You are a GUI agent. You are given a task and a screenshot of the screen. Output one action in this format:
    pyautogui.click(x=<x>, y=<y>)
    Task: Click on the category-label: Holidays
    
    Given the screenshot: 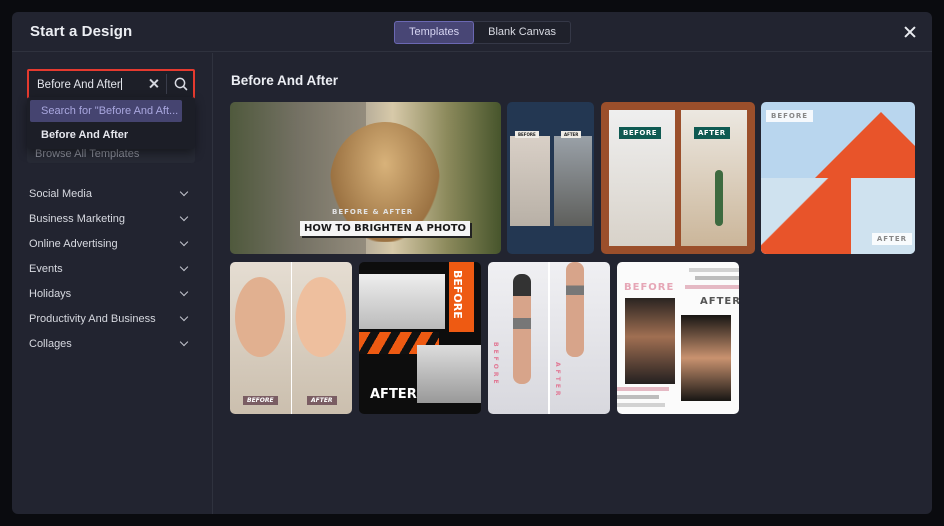 What is the action you would take?
    pyautogui.click(x=50, y=294)
    